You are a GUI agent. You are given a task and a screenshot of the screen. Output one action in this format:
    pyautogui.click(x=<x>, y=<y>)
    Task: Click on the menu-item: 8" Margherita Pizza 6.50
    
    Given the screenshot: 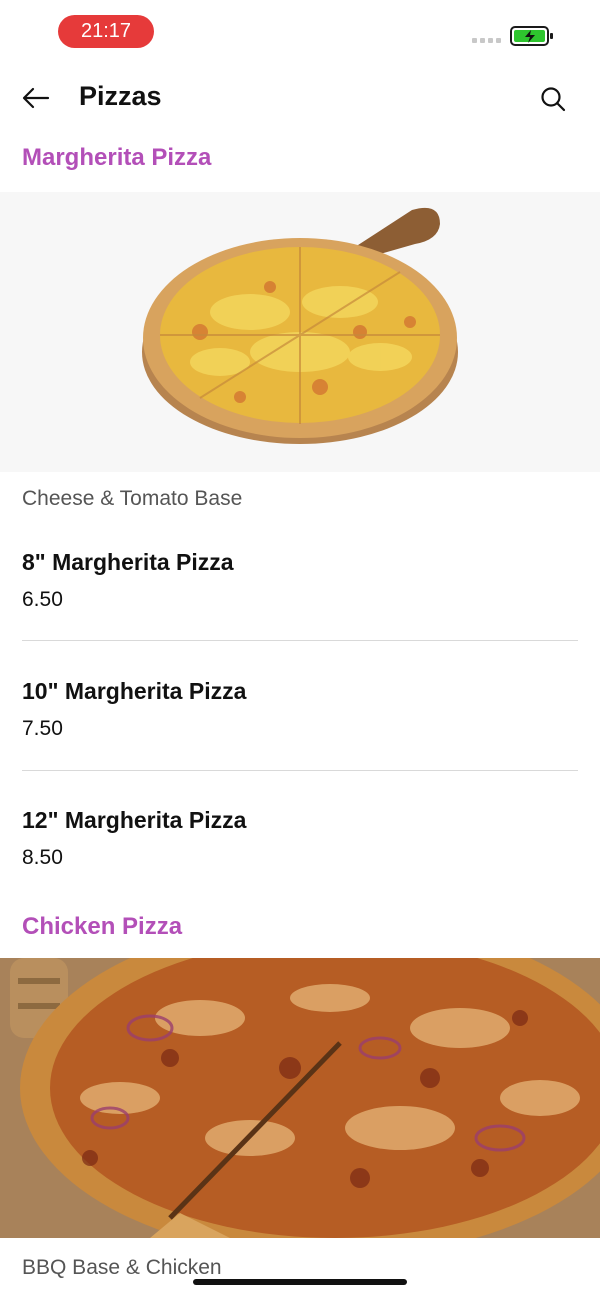 What is the action you would take?
    pyautogui.click(x=300, y=580)
    